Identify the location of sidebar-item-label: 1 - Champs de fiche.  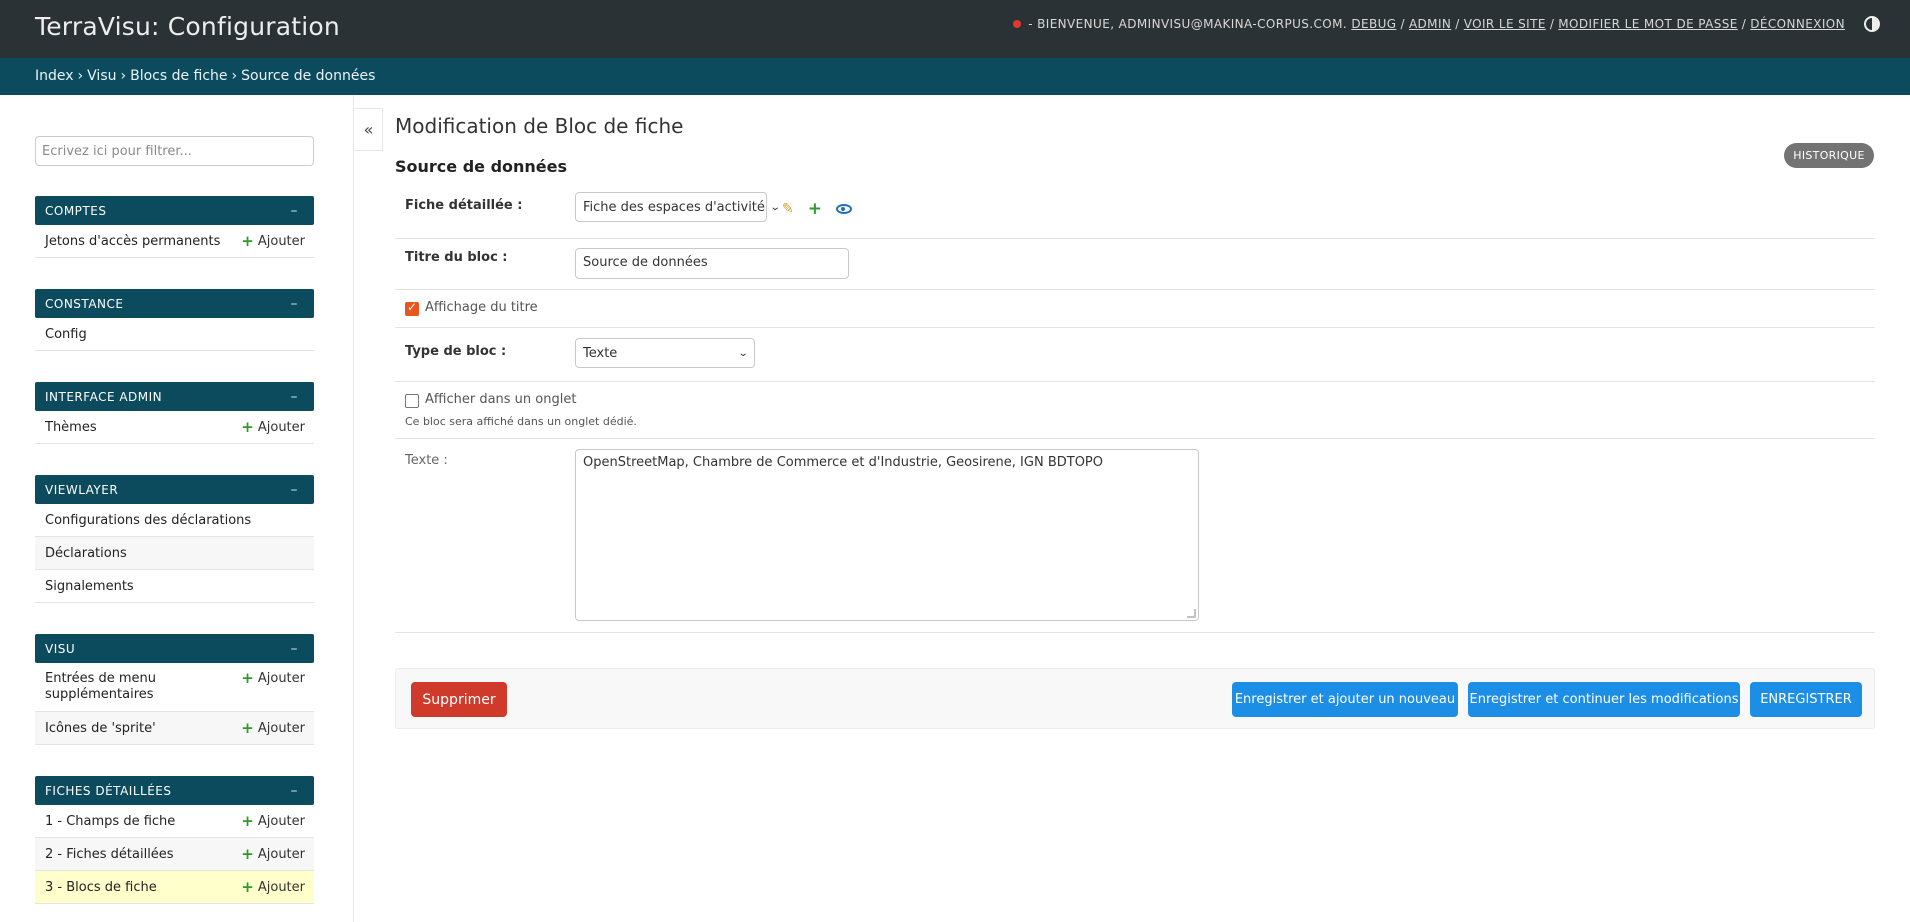
(110, 821).